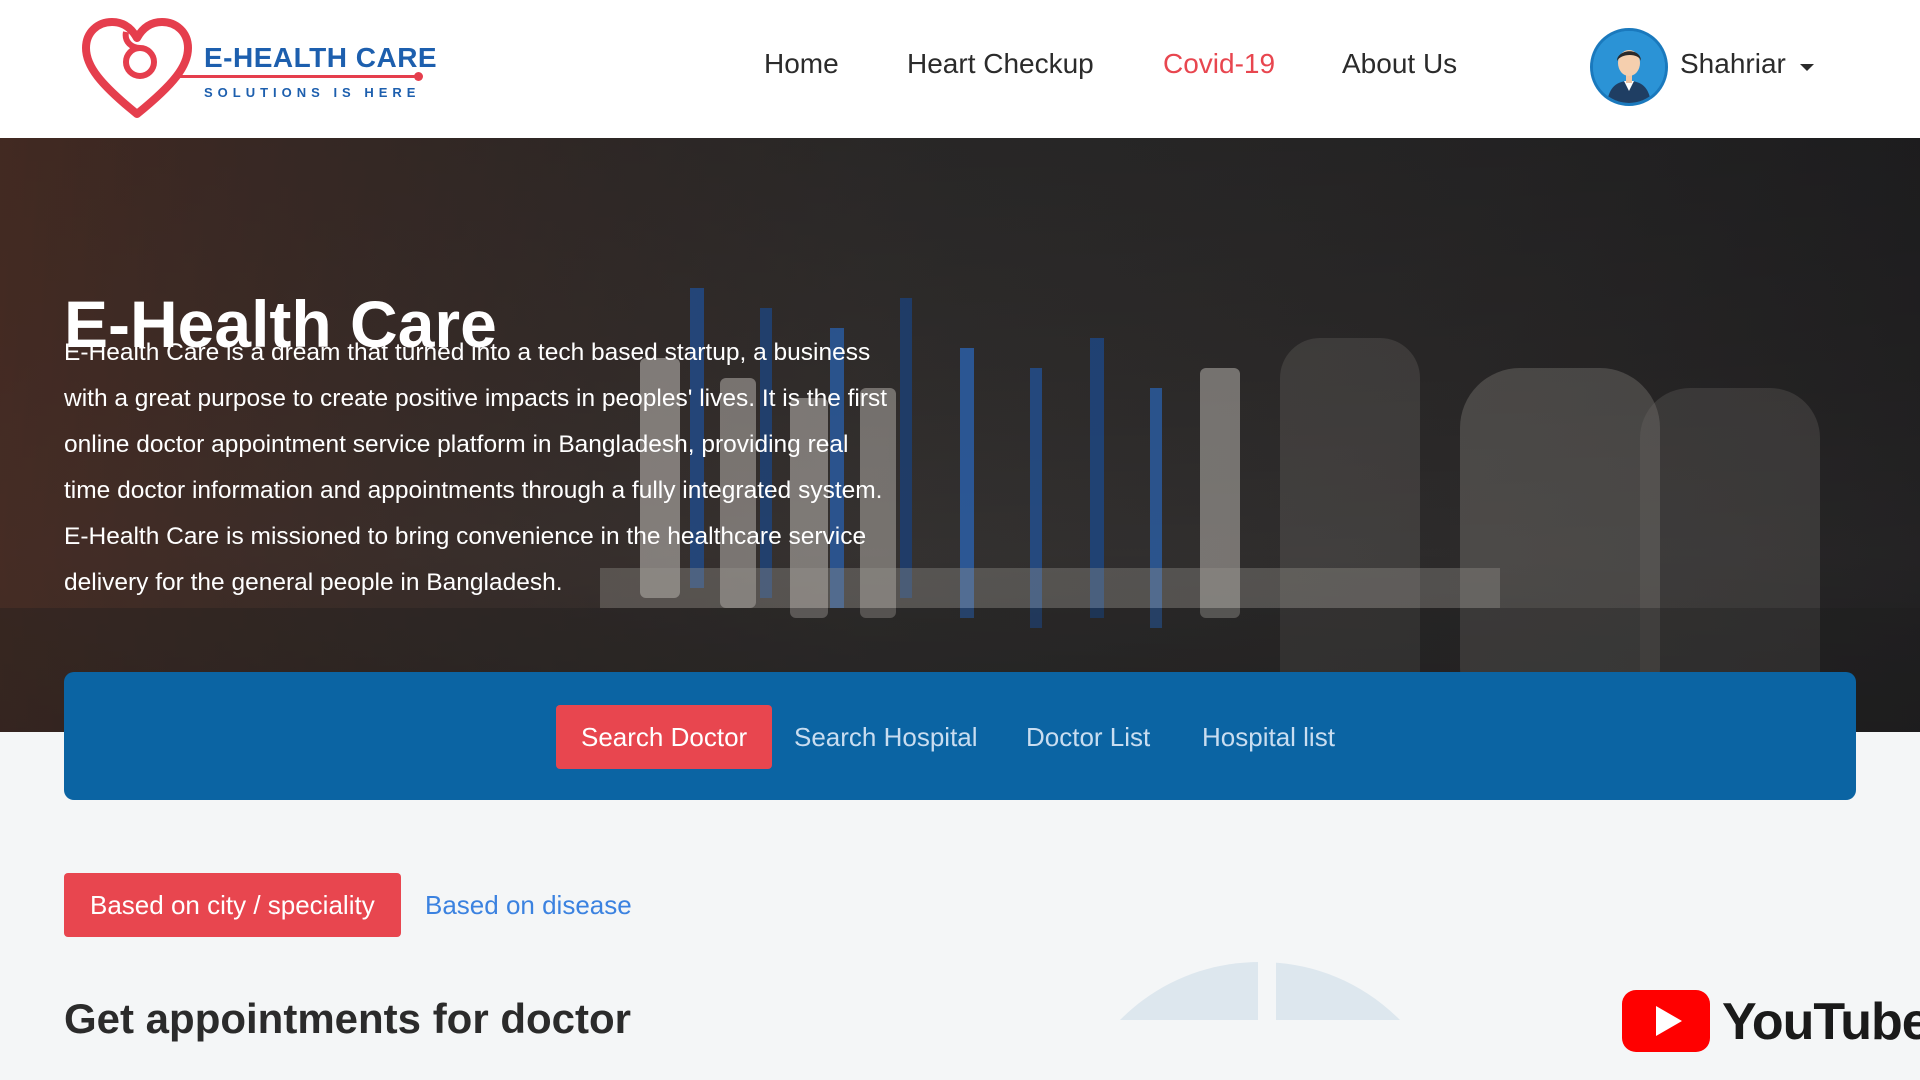 The image size is (1920, 1080). What do you see at coordinates (137, 68) in the screenshot?
I see `heart-logo-icon` at bounding box center [137, 68].